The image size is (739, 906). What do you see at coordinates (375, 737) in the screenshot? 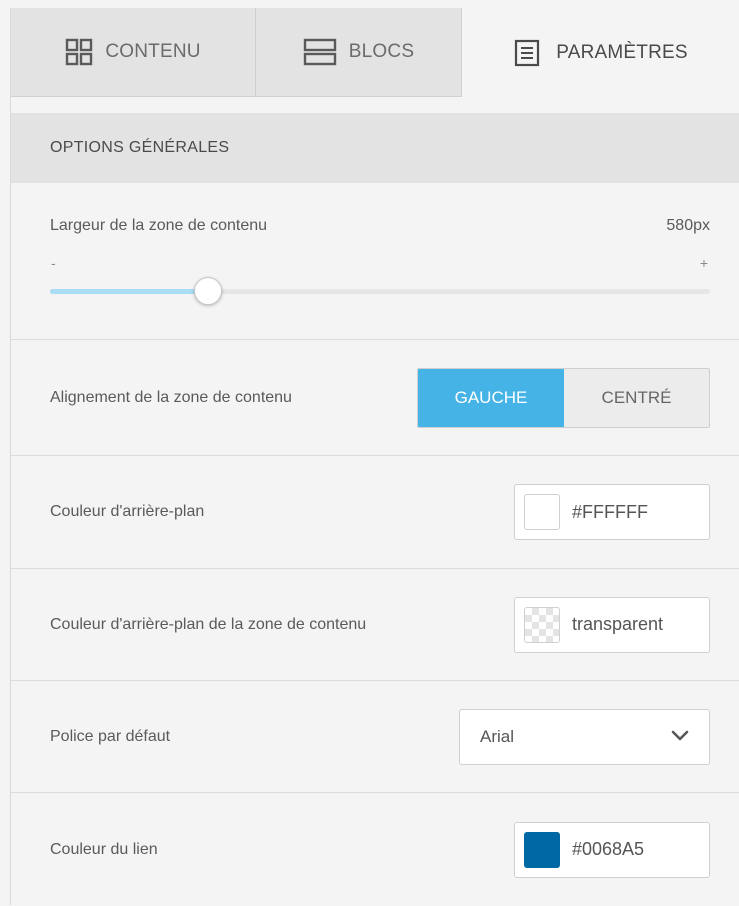
I see `default-font-row: Police par défaut Arial` at bounding box center [375, 737].